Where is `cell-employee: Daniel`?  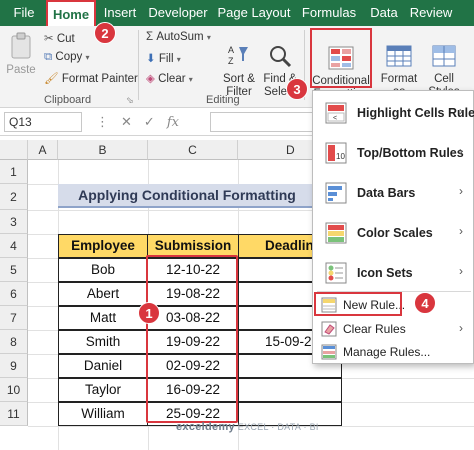 cell-employee: Daniel is located at coordinates (103, 366).